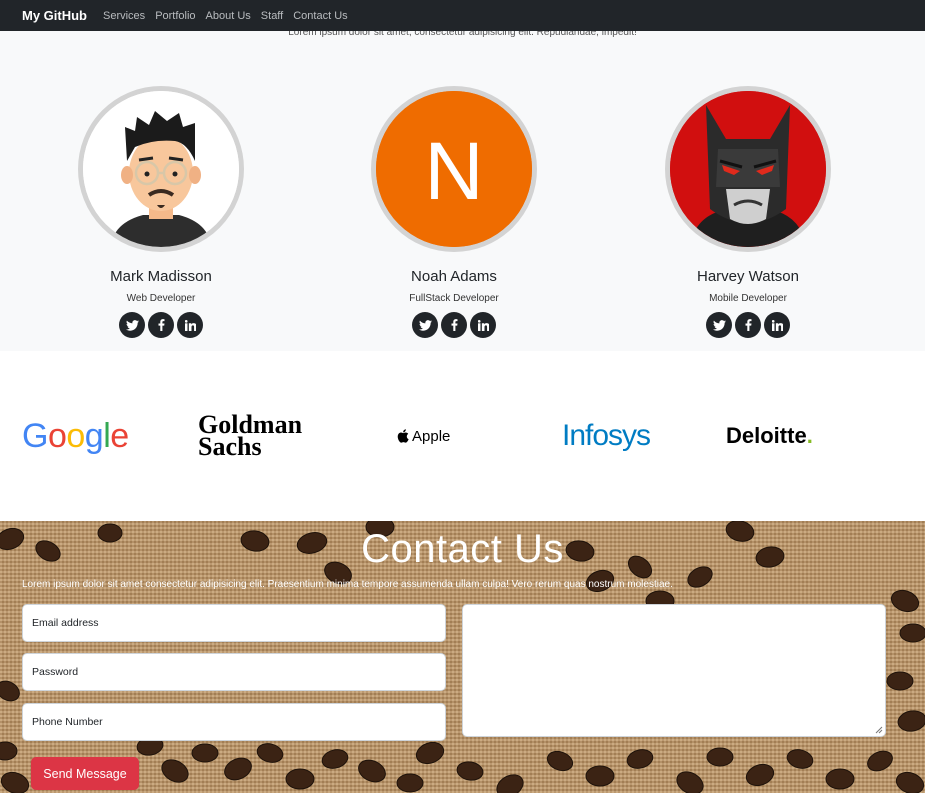 The height and width of the screenshot is (793, 925). I want to click on staff-name: Noah Adams, so click(454, 276).